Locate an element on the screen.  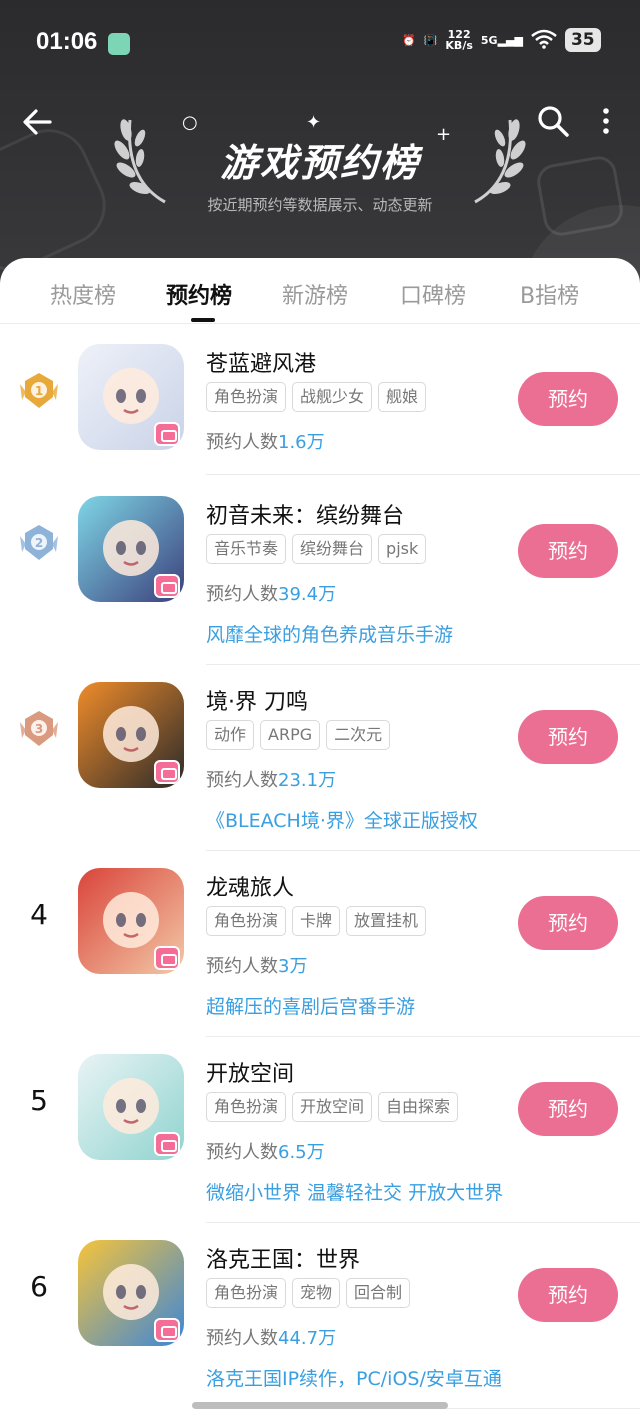
rank-number: 2 is located at coordinates (39, 543).